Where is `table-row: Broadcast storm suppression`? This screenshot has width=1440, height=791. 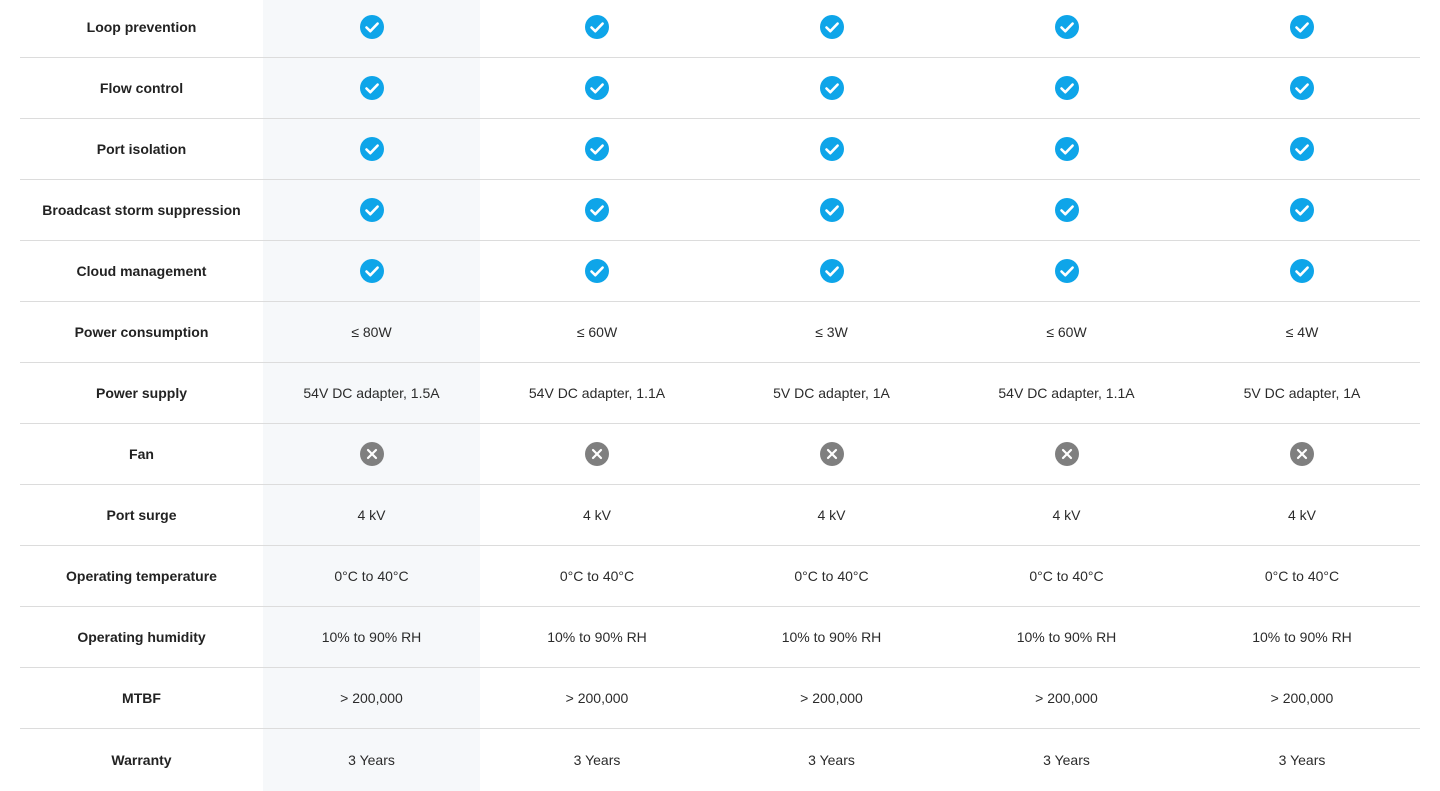
table-row: Broadcast storm suppression is located at coordinates (720, 210).